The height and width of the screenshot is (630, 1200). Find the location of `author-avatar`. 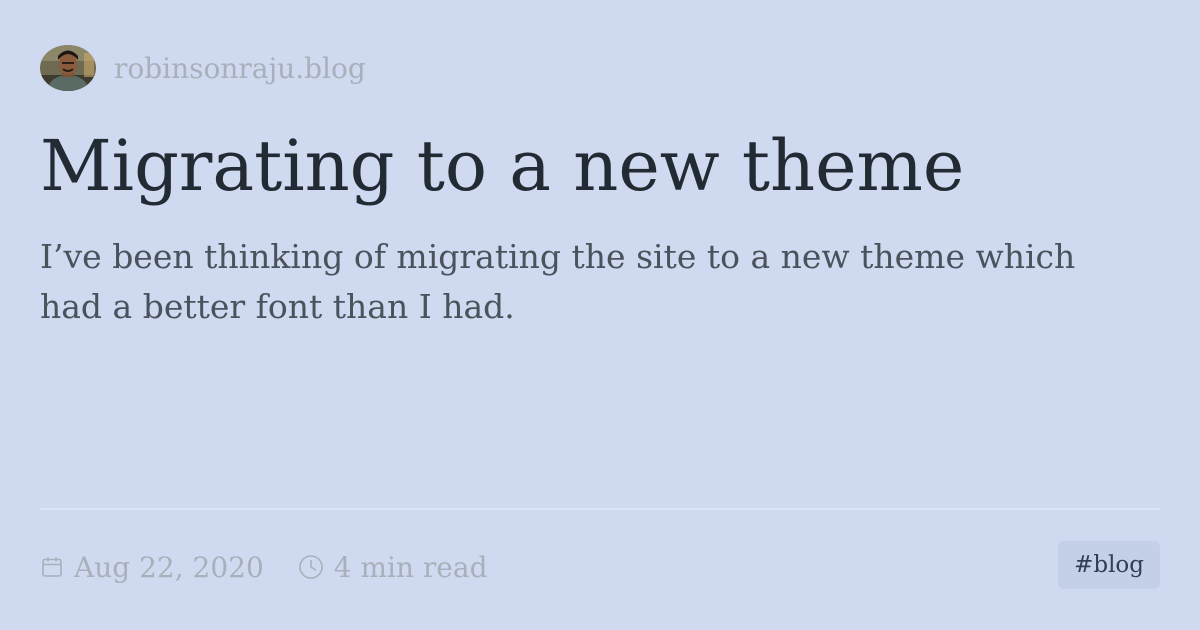

author-avatar is located at coordinates (68, 68).